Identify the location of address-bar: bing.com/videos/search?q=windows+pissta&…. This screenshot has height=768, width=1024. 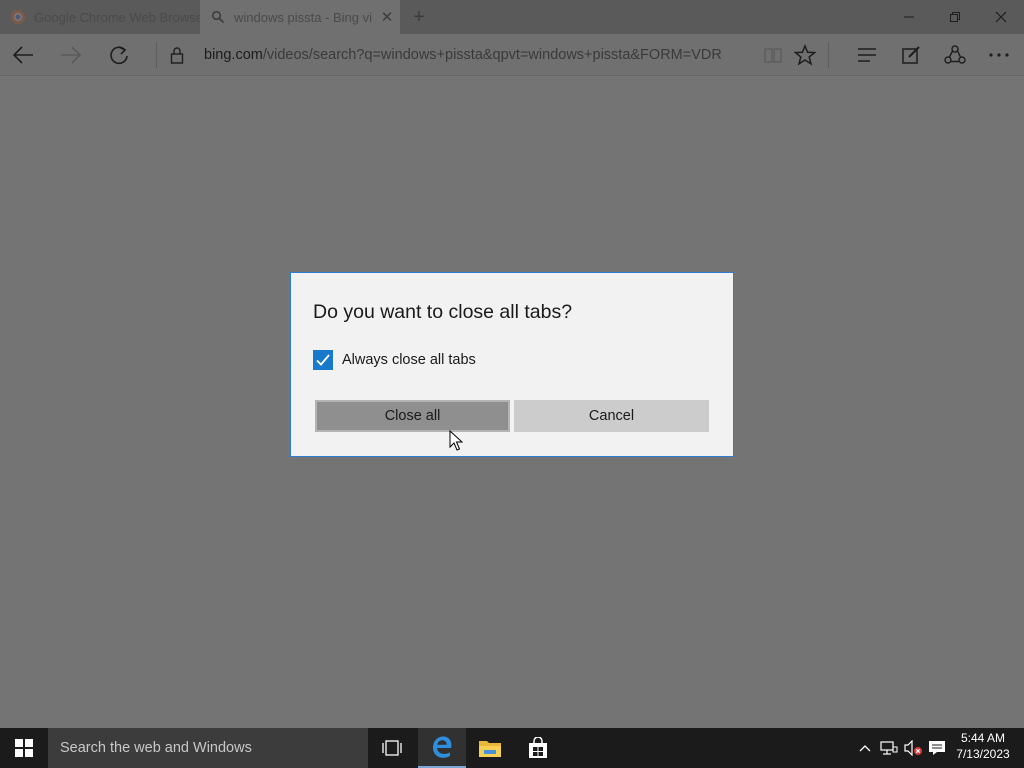
(474, 55).